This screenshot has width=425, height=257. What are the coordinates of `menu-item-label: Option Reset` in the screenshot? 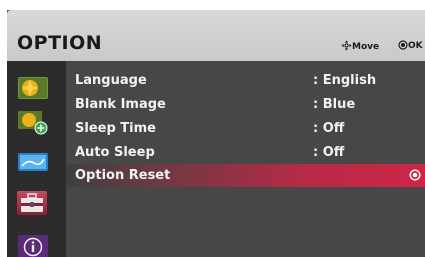 It's located at (123, 175).